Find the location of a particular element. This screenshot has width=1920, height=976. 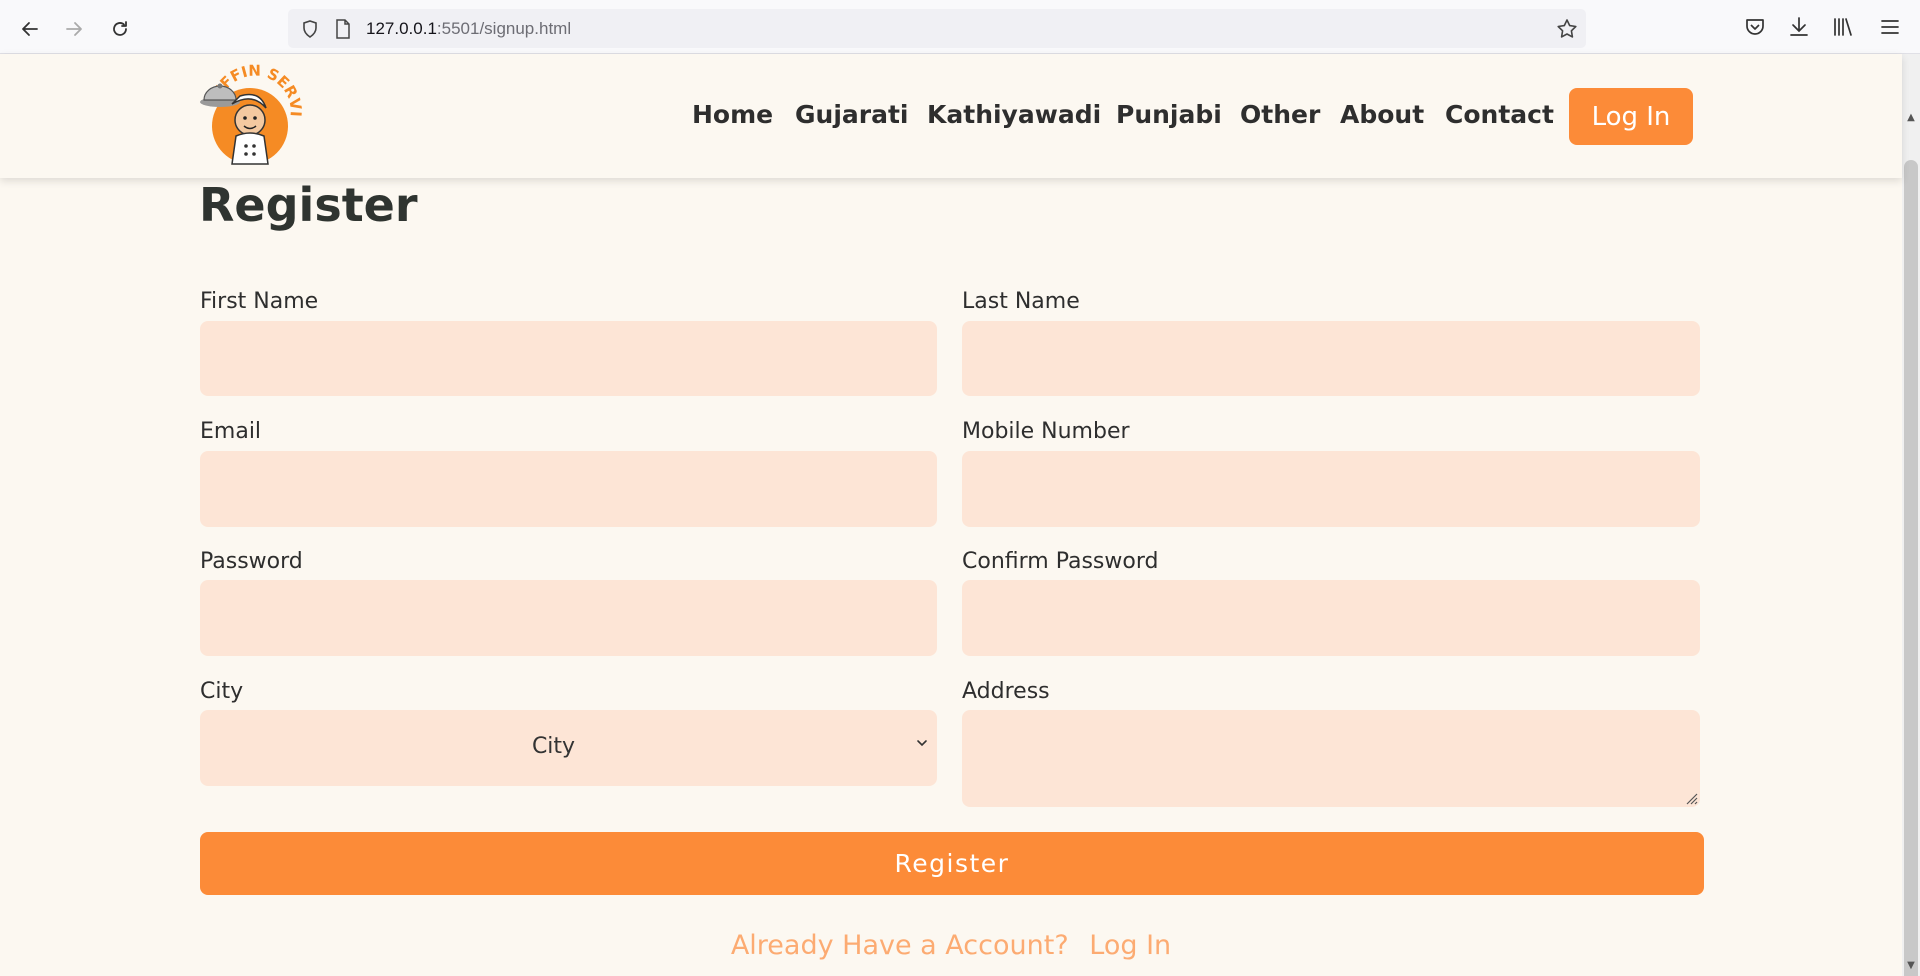

city-select: City is located at coordinates (568, 748).